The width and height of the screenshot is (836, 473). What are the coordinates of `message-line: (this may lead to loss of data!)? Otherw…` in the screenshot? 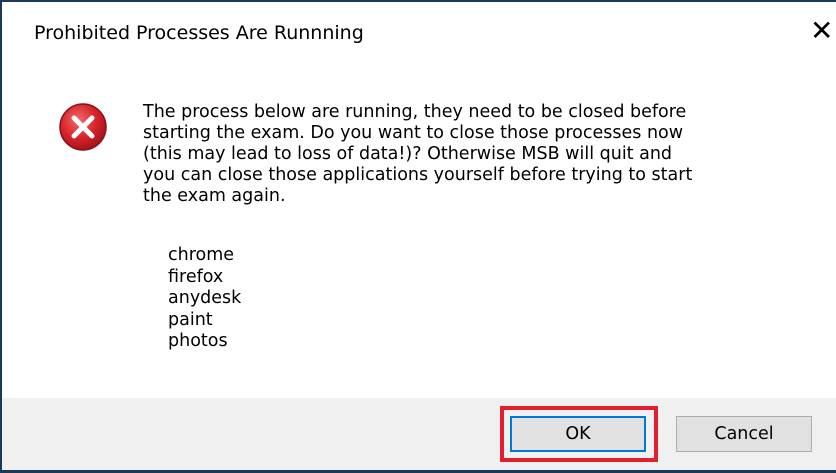 It's located at (408, 154).